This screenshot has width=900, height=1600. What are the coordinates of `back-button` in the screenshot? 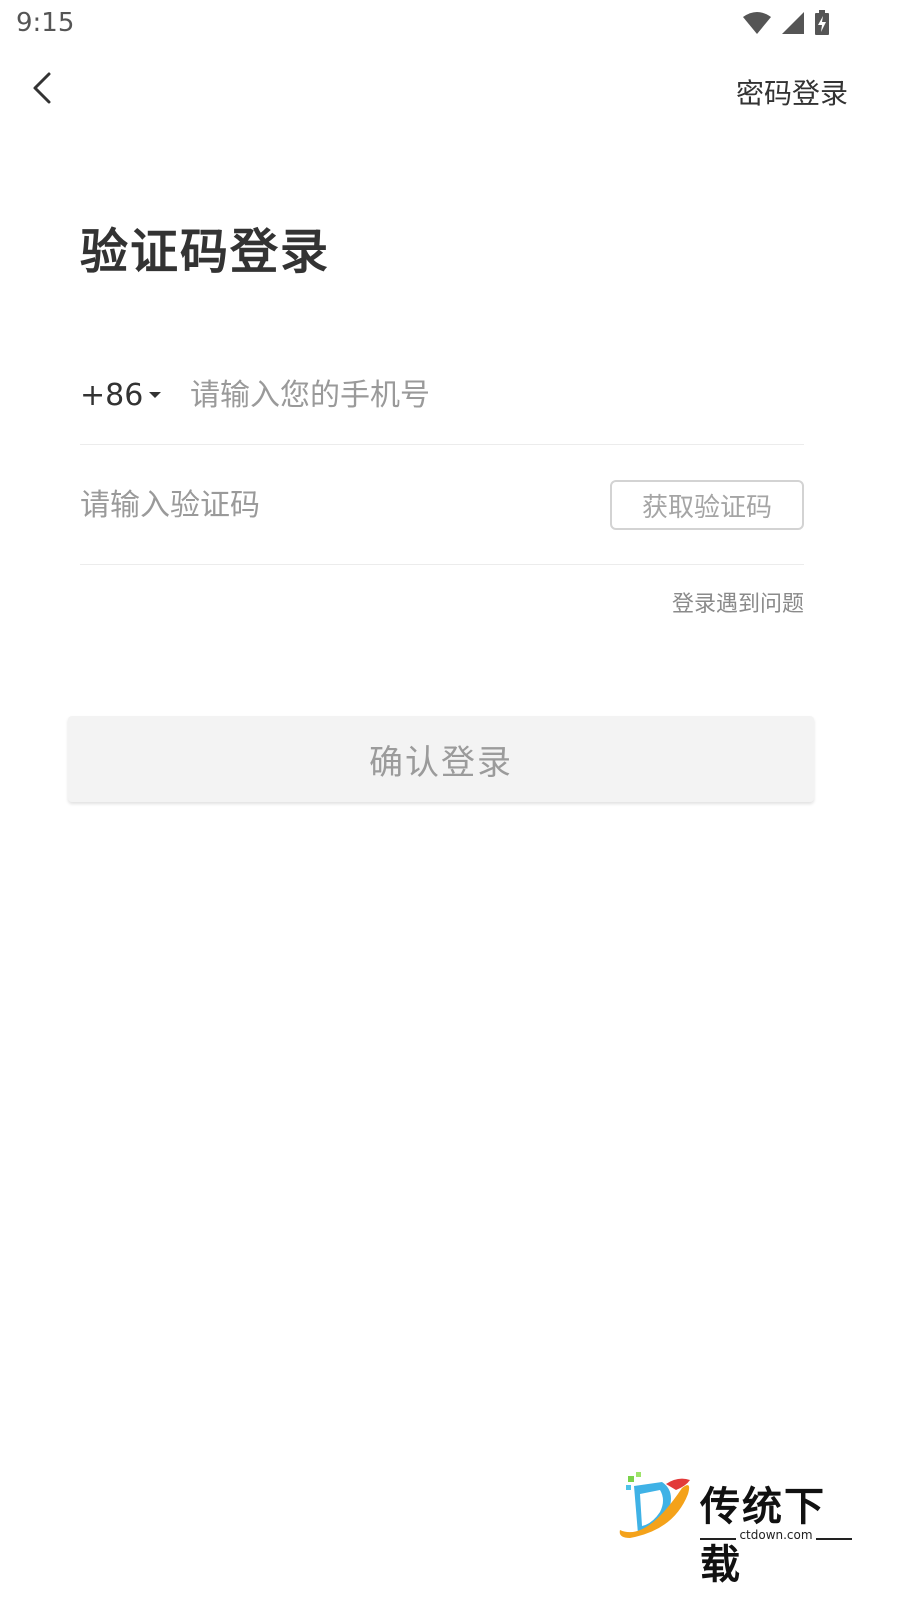 It's located at (42, 90).